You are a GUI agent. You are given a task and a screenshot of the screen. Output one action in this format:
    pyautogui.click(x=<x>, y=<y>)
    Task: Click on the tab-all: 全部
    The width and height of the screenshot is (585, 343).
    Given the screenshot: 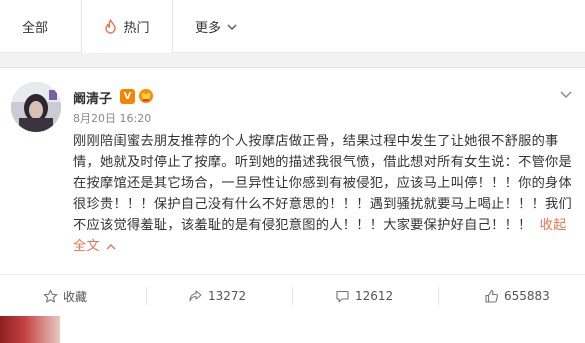 What is the action you would take?
    pyautogui.click(x=35, y=26)
    